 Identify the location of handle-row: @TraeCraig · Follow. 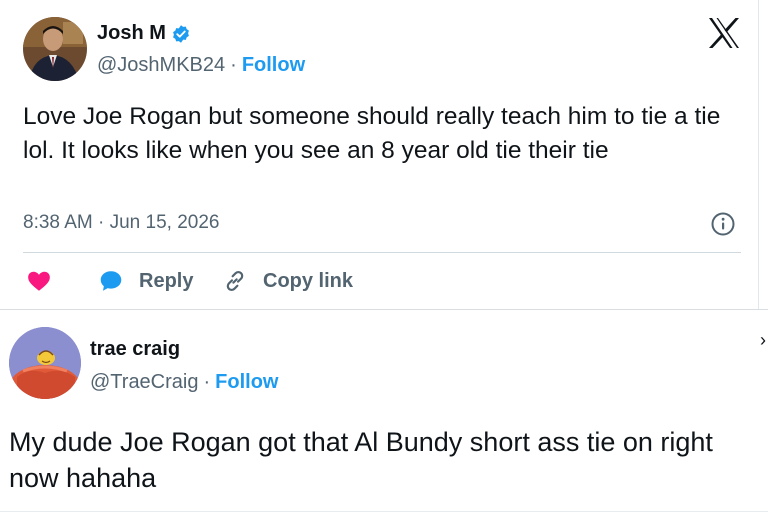
(184, 382).